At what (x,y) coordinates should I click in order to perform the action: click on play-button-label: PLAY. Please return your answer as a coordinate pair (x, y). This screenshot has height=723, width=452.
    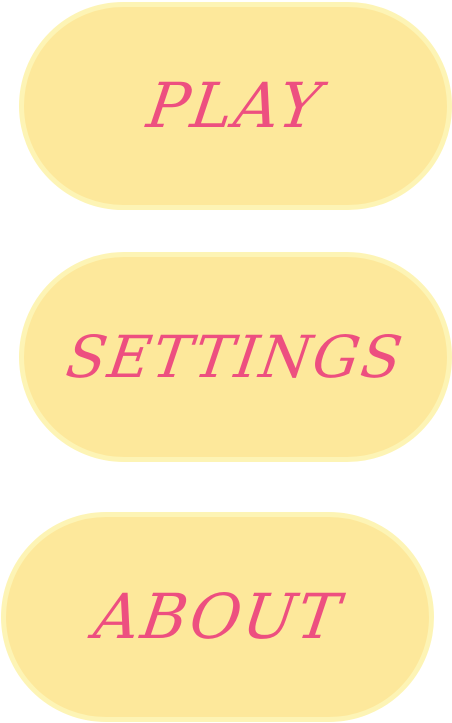
    Looking at the image, I should click on (235, 105).